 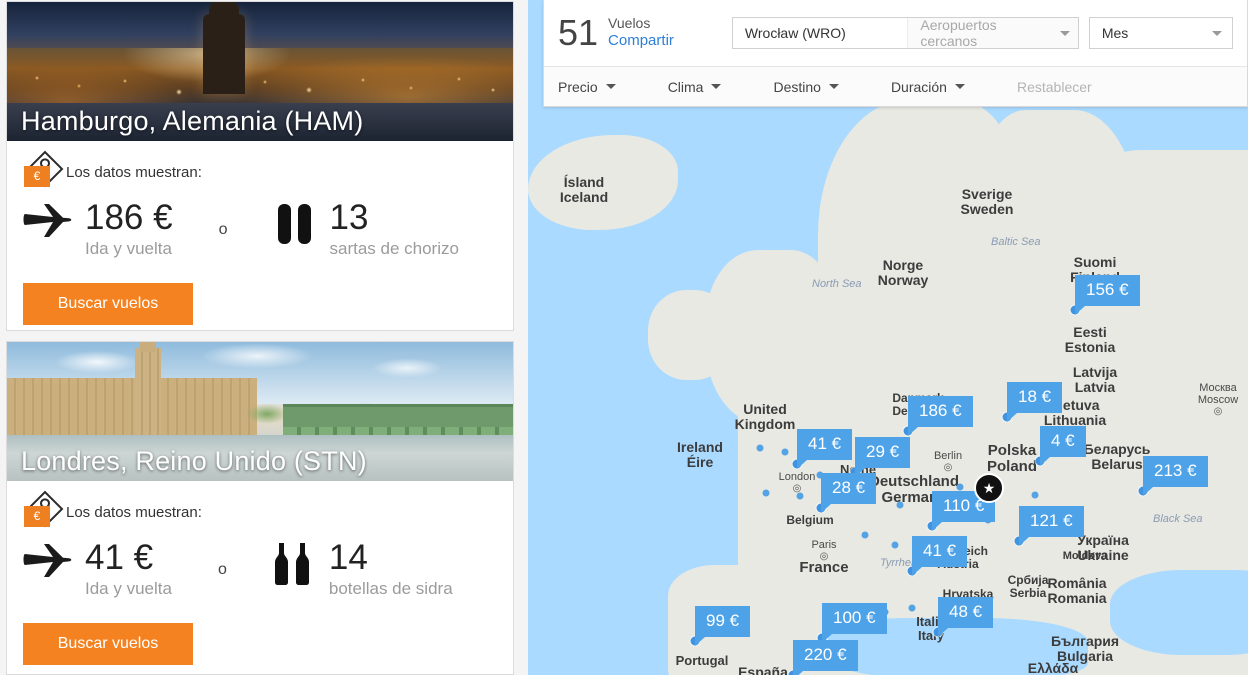 I want to click on filter-label: Precio, so click(x=578, y=86).